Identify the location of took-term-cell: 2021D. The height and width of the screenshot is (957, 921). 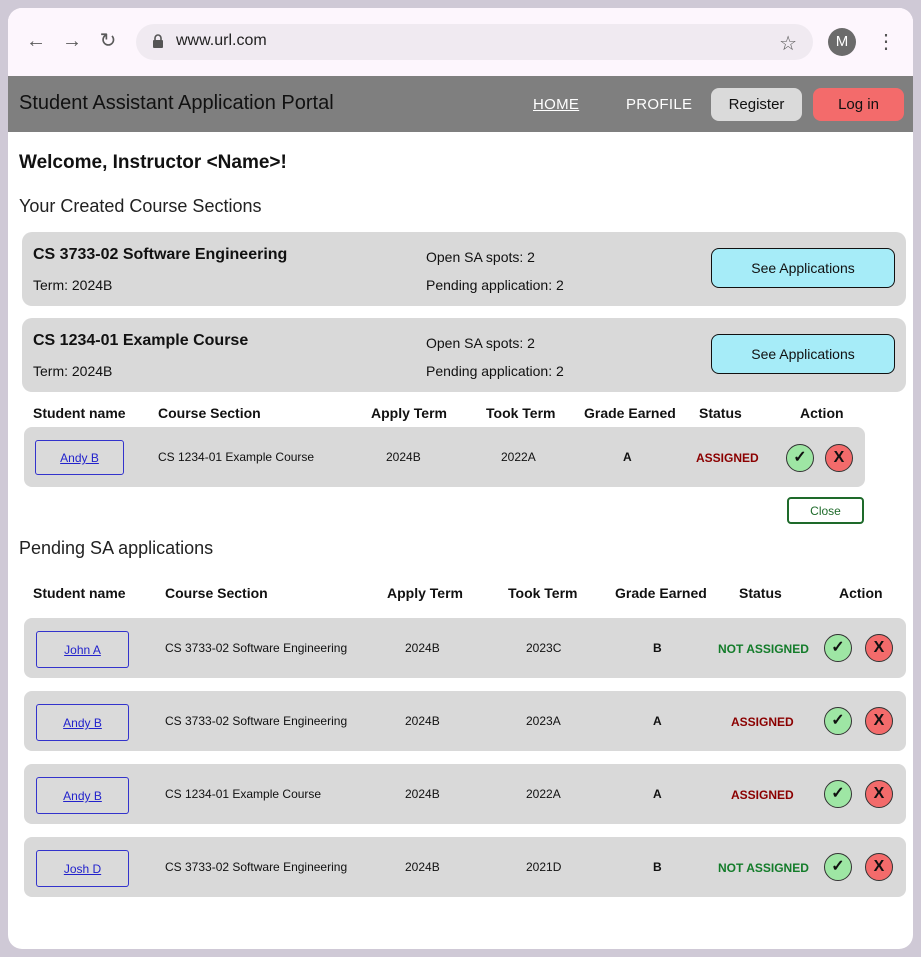
(544, 867).